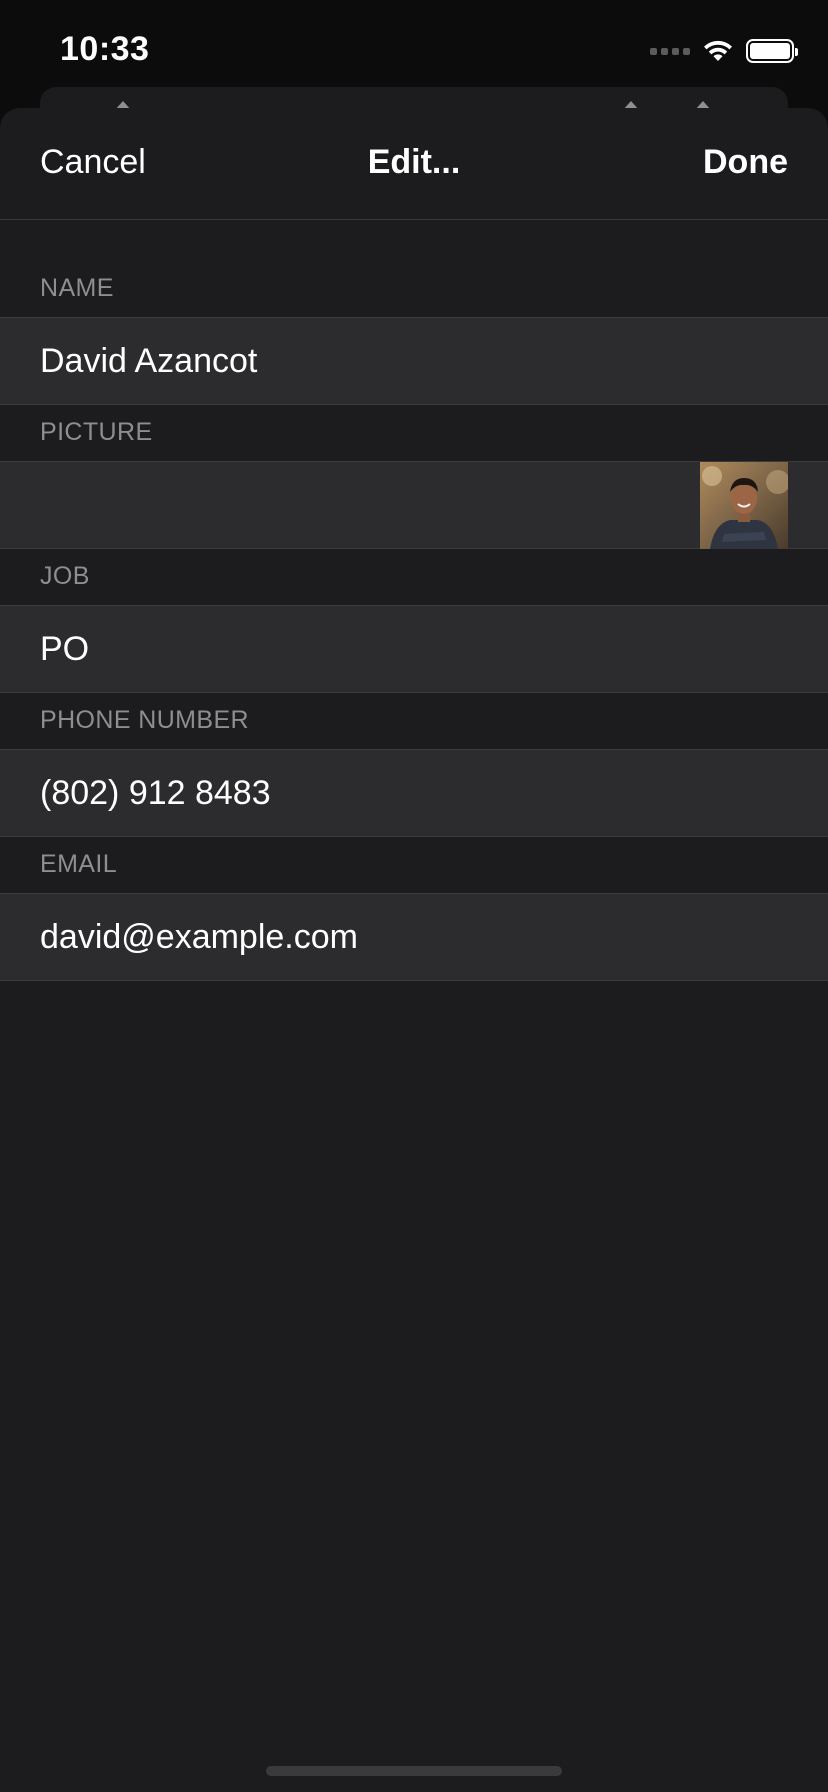 The height and width of the screenshot is (1792, 828). What do you see at coordinates (199, 936) in the screenshot?
I see `email-value: david@example.com` at bounding box center [199, 936].